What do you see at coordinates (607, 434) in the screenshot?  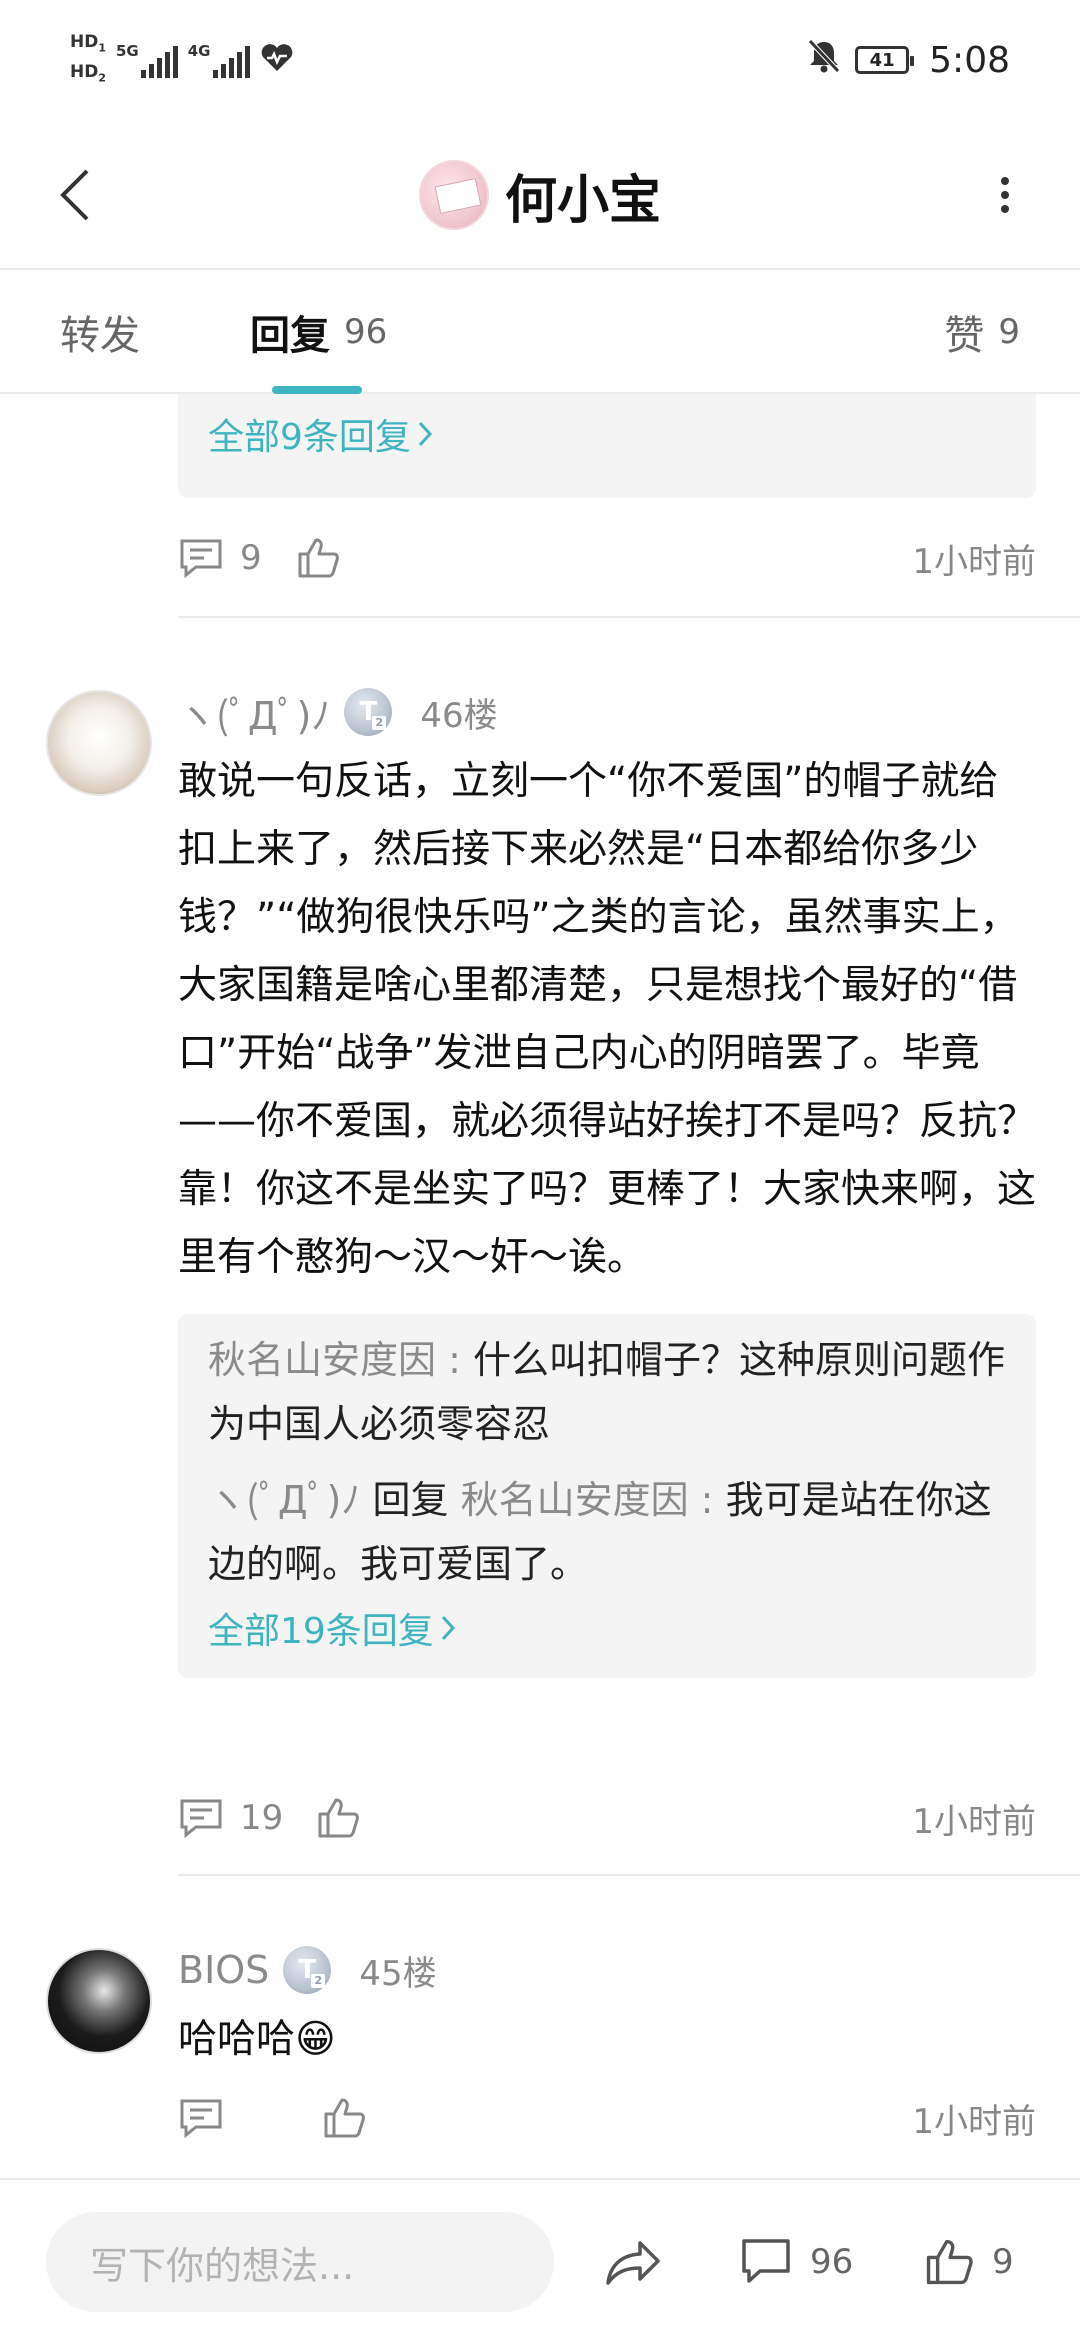 I see `all-replies-link: 全部9条回复` at bounding box center [607, 434].